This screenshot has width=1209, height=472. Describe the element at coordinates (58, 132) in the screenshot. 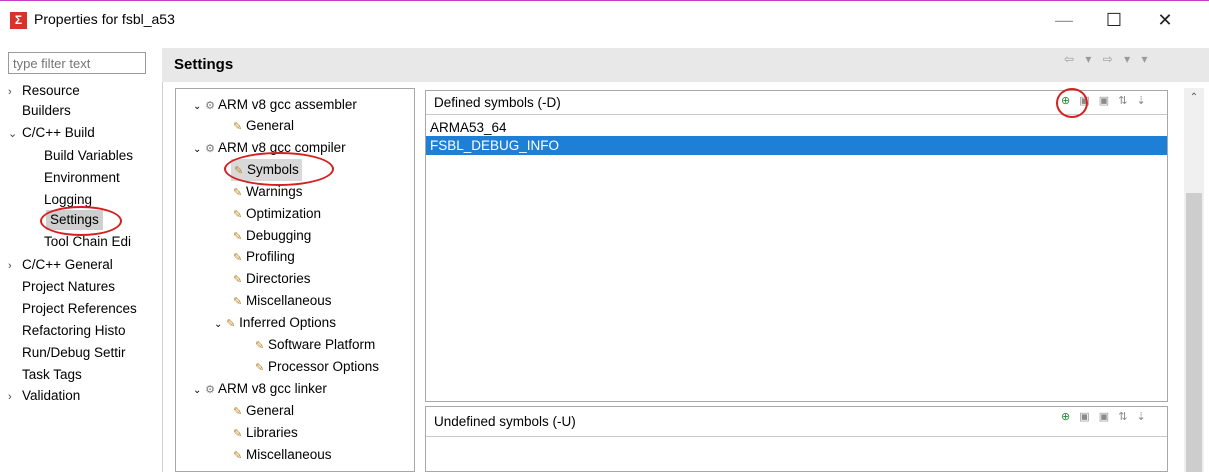

I see `nav-item-label: C/C++ Build` at that location.